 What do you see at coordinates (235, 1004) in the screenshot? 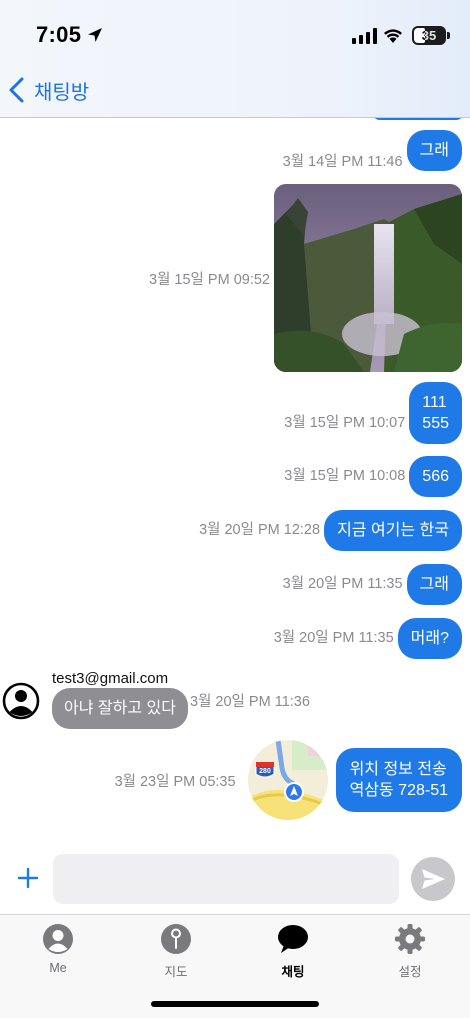
I see `home-indicator` at bounding box center [235, 1004].